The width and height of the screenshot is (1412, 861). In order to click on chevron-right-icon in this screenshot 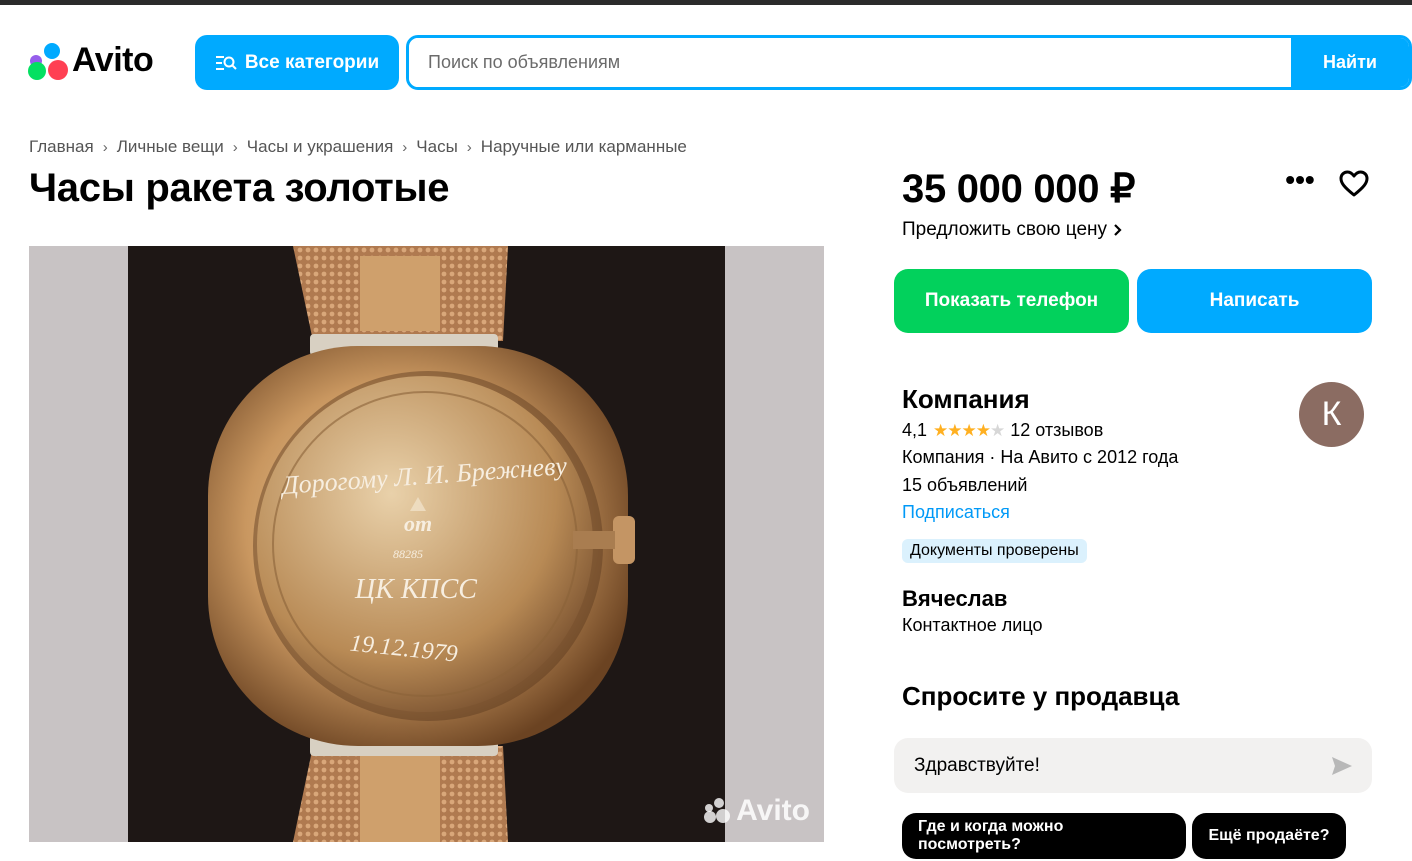, I will do `click(1118, 230)`.